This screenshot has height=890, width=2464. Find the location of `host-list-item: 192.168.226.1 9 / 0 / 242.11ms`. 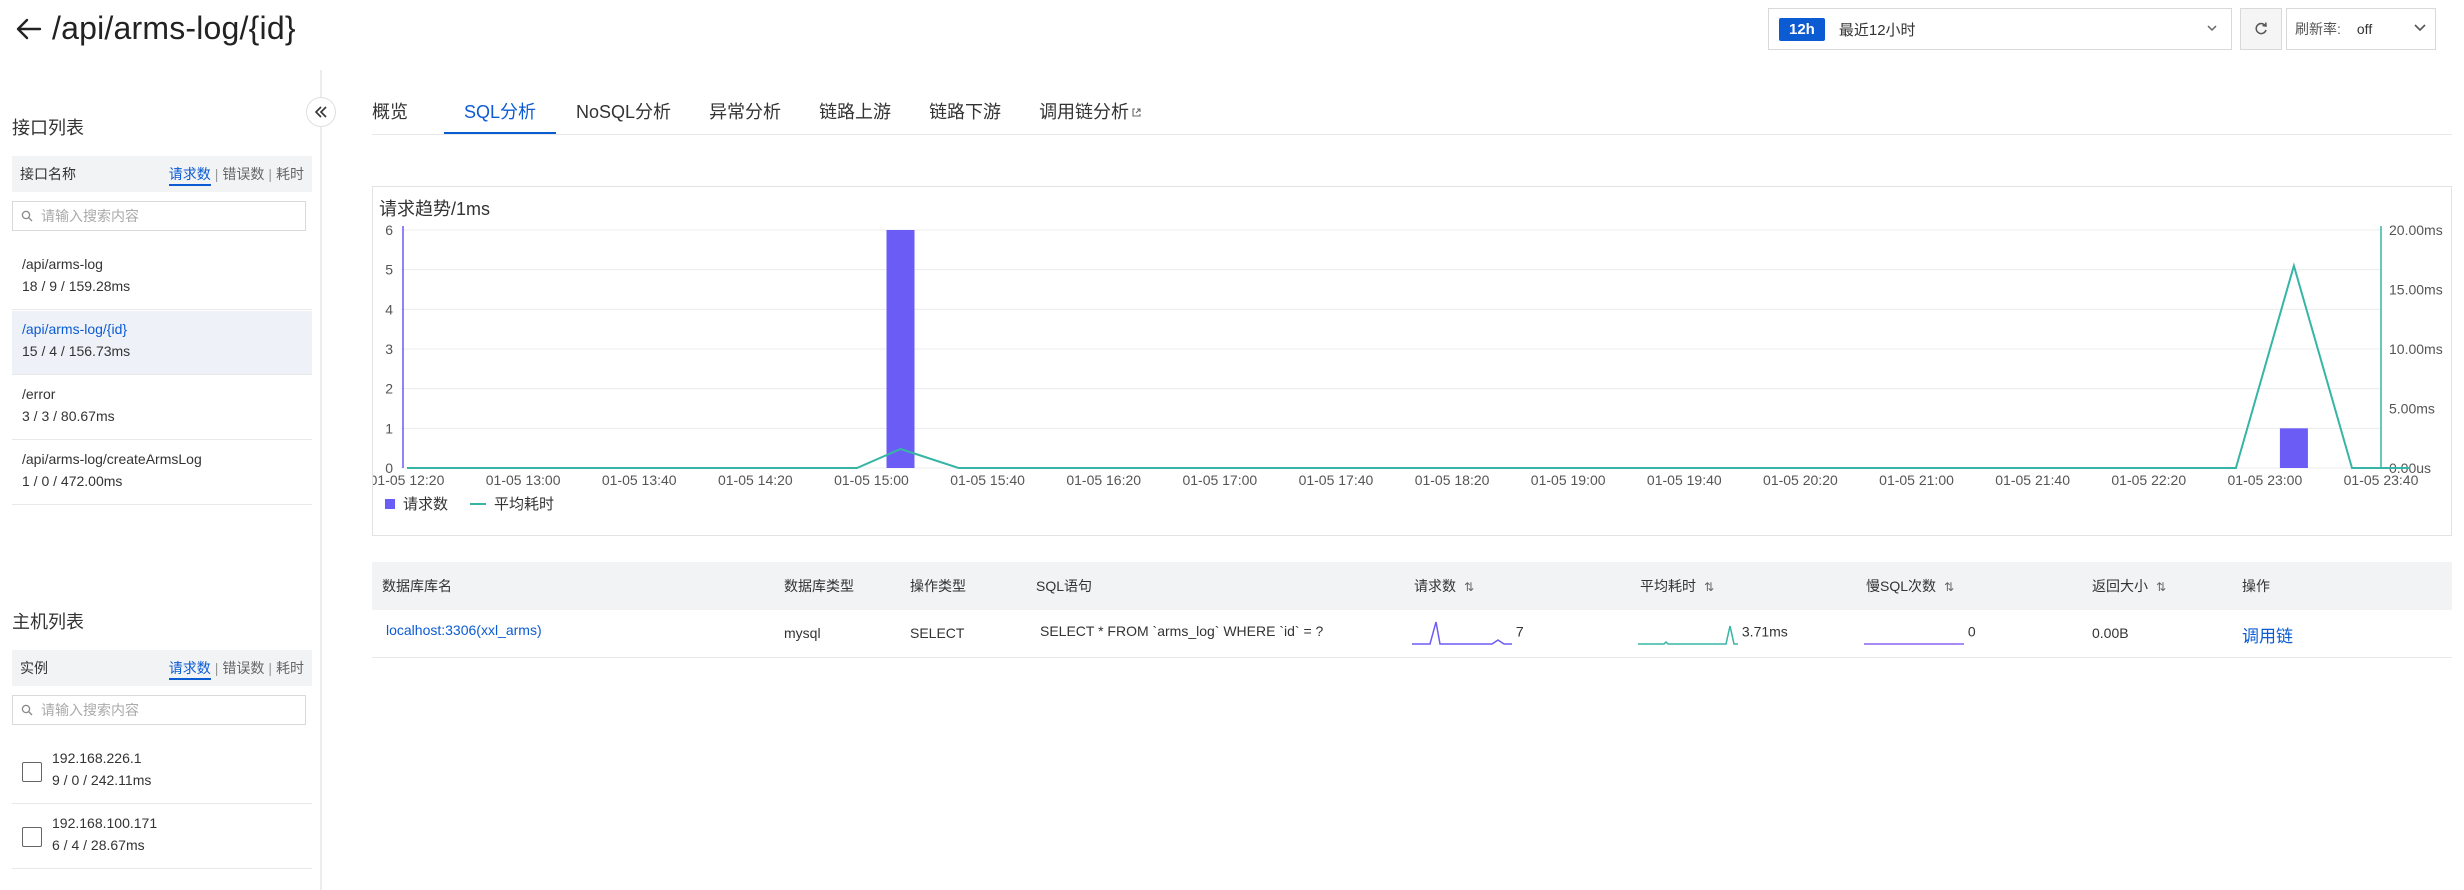

host-list-item: 192.168.226.1 9 / 0 / 242.11ms is located at coordinates (162, 772).